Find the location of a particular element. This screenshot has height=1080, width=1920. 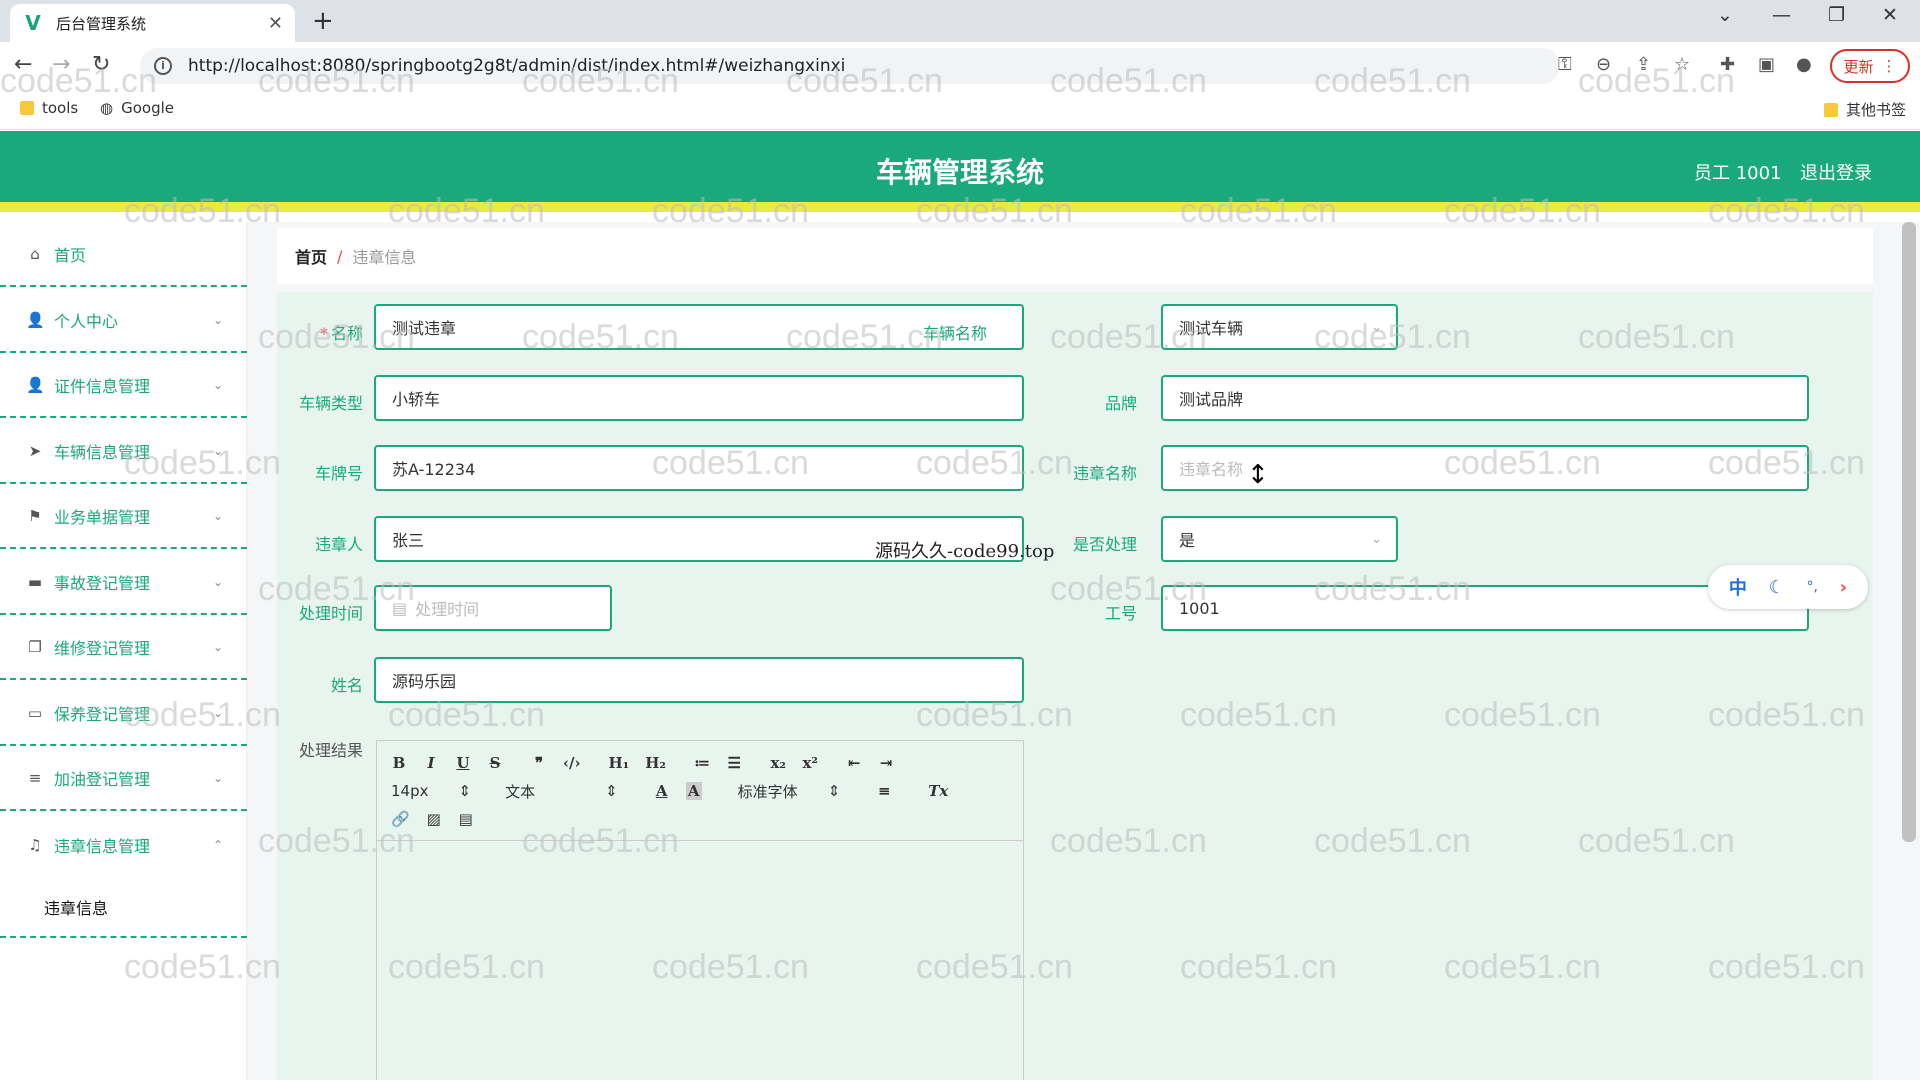

violation-name-label: 违章名称 is located at coordinates (1104, 473).